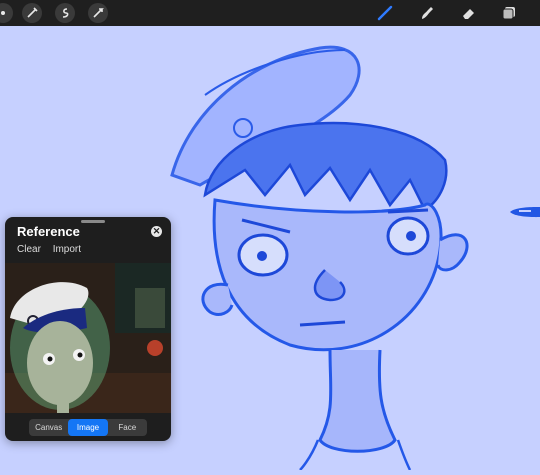 Image resolution: width=540 pixels, height=475 pixels. Describe the element at coordinates (88, 338) in the screenshot. I see `reference-image` at that location.